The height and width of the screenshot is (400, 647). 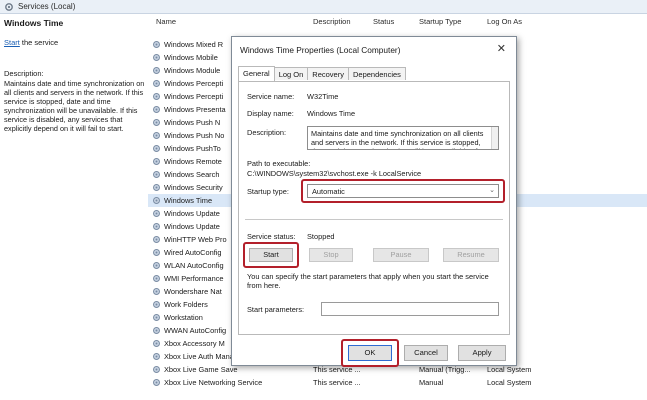 I want to click on service-name: WWAN AutoConfig, so click(x=195, y=330).